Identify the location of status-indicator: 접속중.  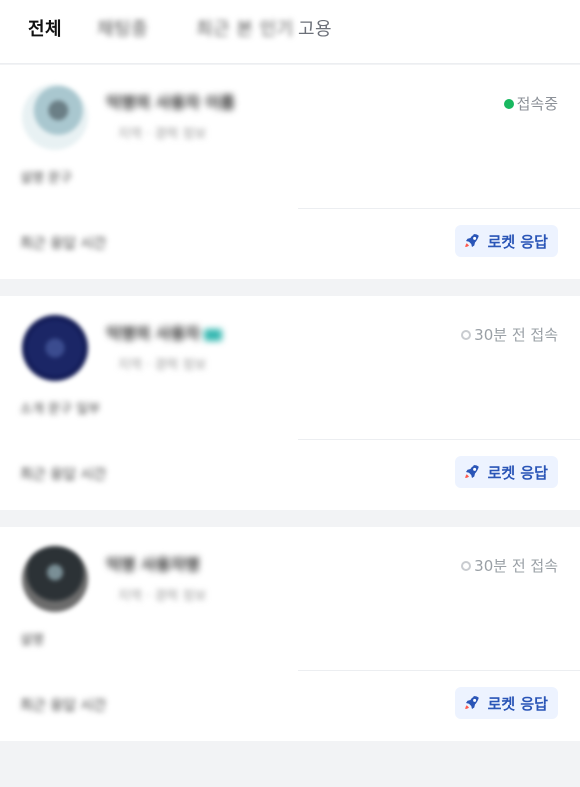
(530, 103).